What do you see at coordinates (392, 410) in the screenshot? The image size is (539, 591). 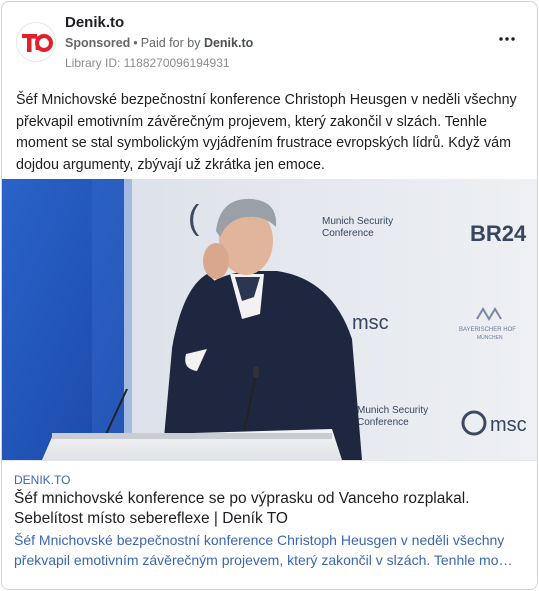 I see `backdrop-text-3: Munich Security` at bounding box center [392, 410].